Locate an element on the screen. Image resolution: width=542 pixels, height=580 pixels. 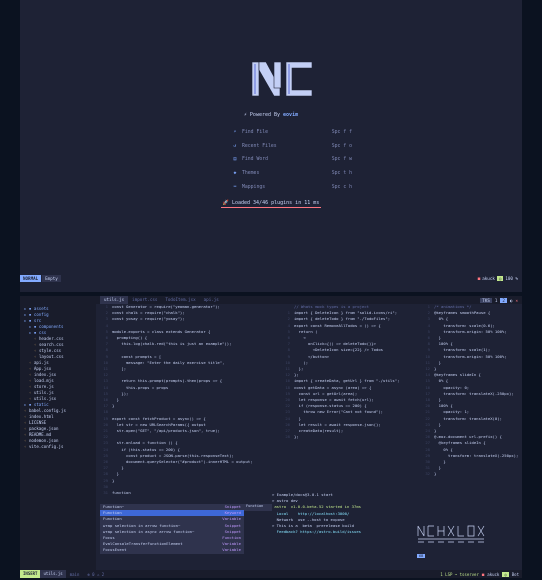
tree-item-label: utils.jsx is located at coordinates (45, 398).